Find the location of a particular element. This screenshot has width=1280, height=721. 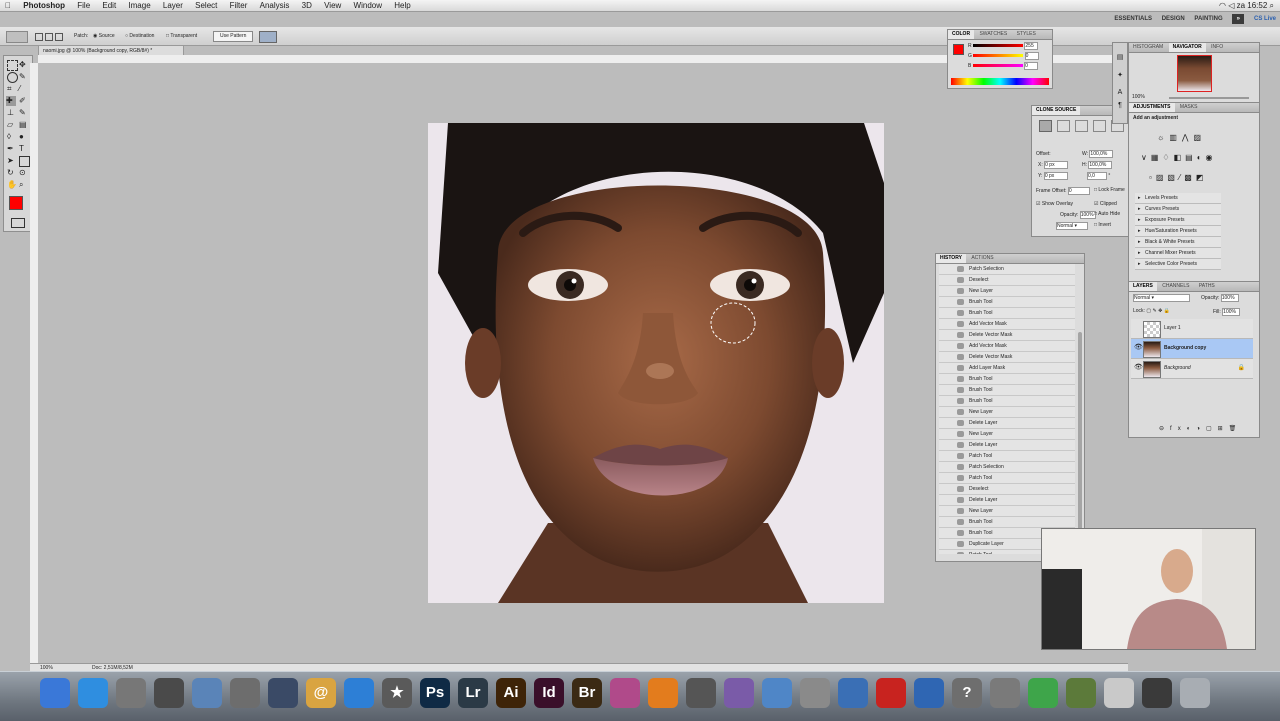

menu-file: File is located at coordinates (83, 5).